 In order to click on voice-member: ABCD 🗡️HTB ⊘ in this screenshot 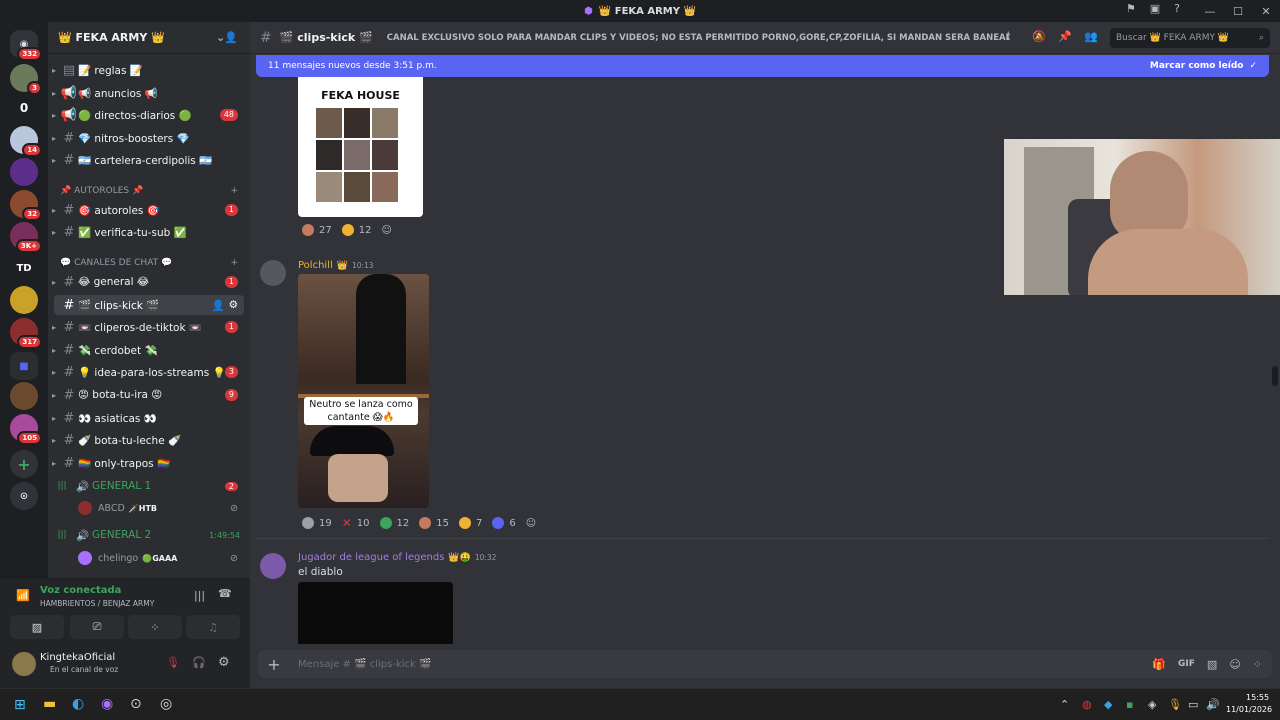, I will do `click(149, 508)`.